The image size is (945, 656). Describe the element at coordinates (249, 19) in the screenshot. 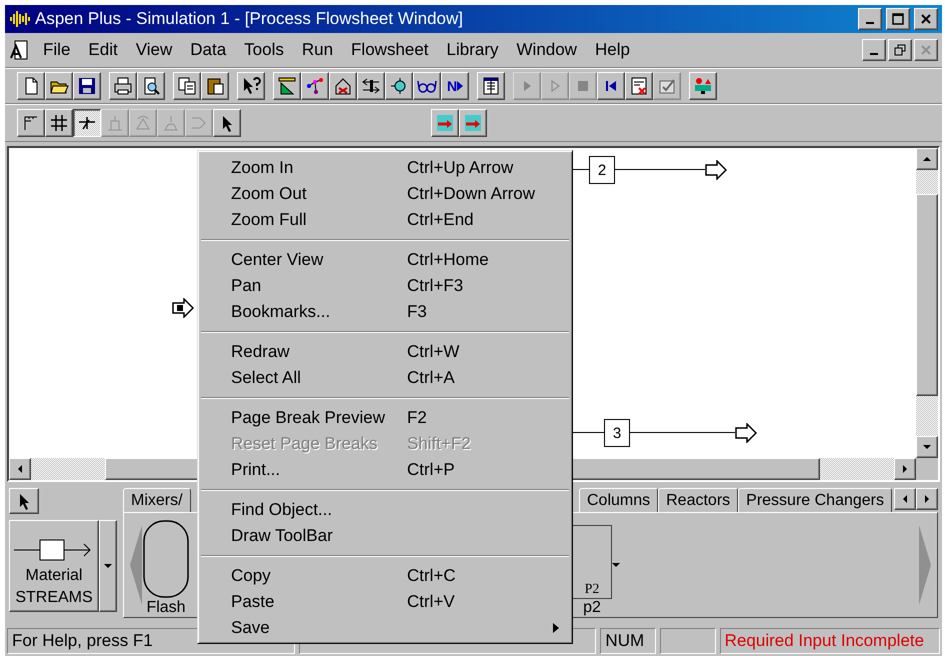

I see `window-title: Aspen Plus - Simulation 1 - [Process Flowsheet Window]` at that location.